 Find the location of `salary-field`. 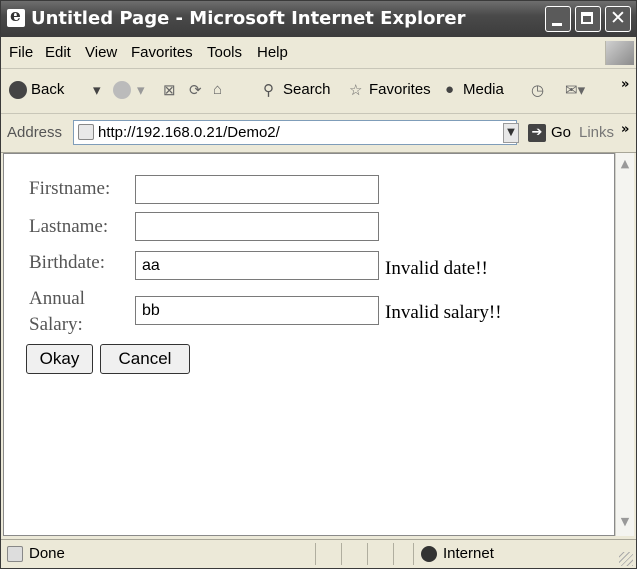

salary-field is located at coordinates (257, 310).